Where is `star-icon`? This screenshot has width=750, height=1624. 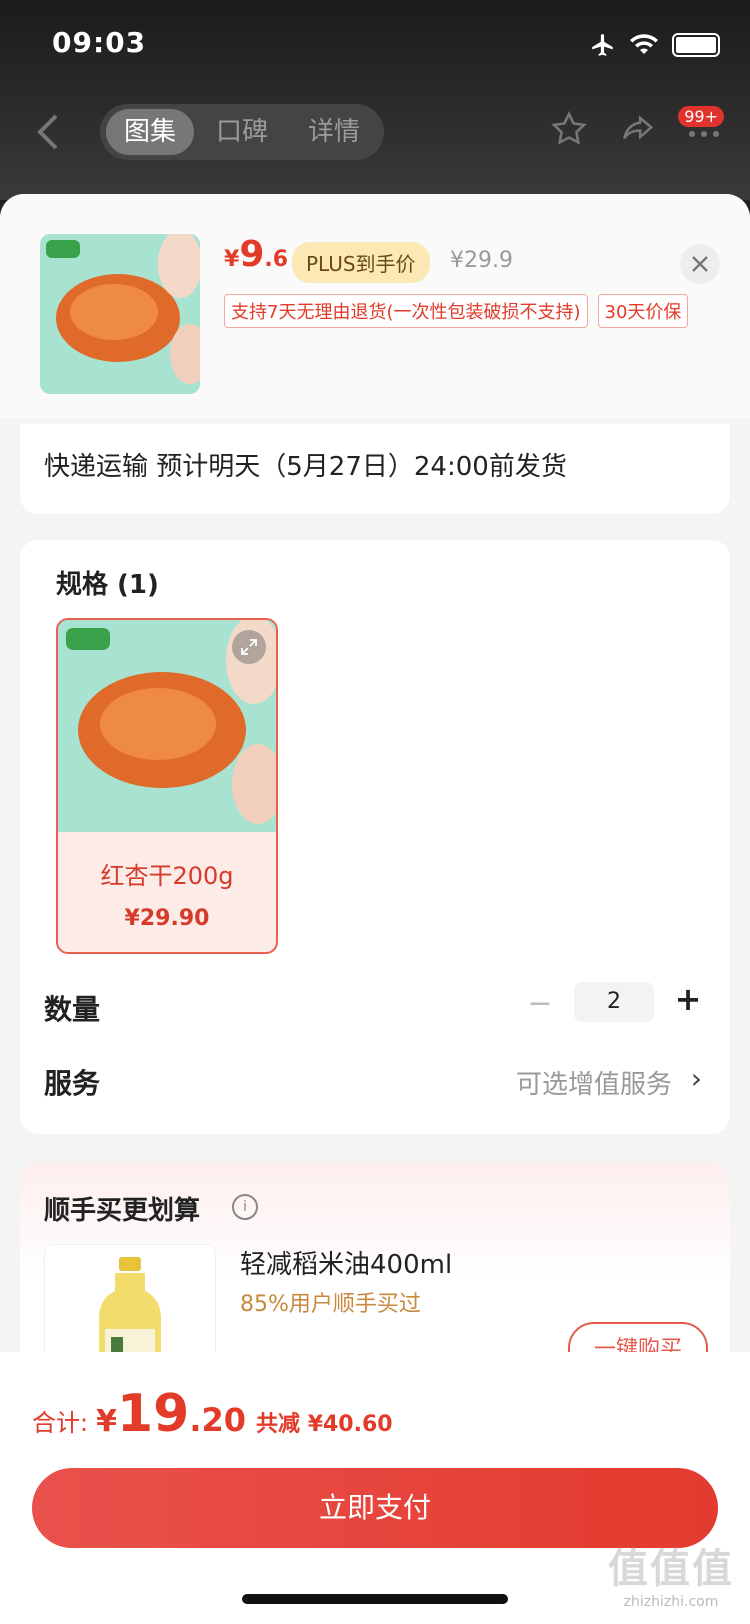
star-icon is located at coordinates (569, 129).